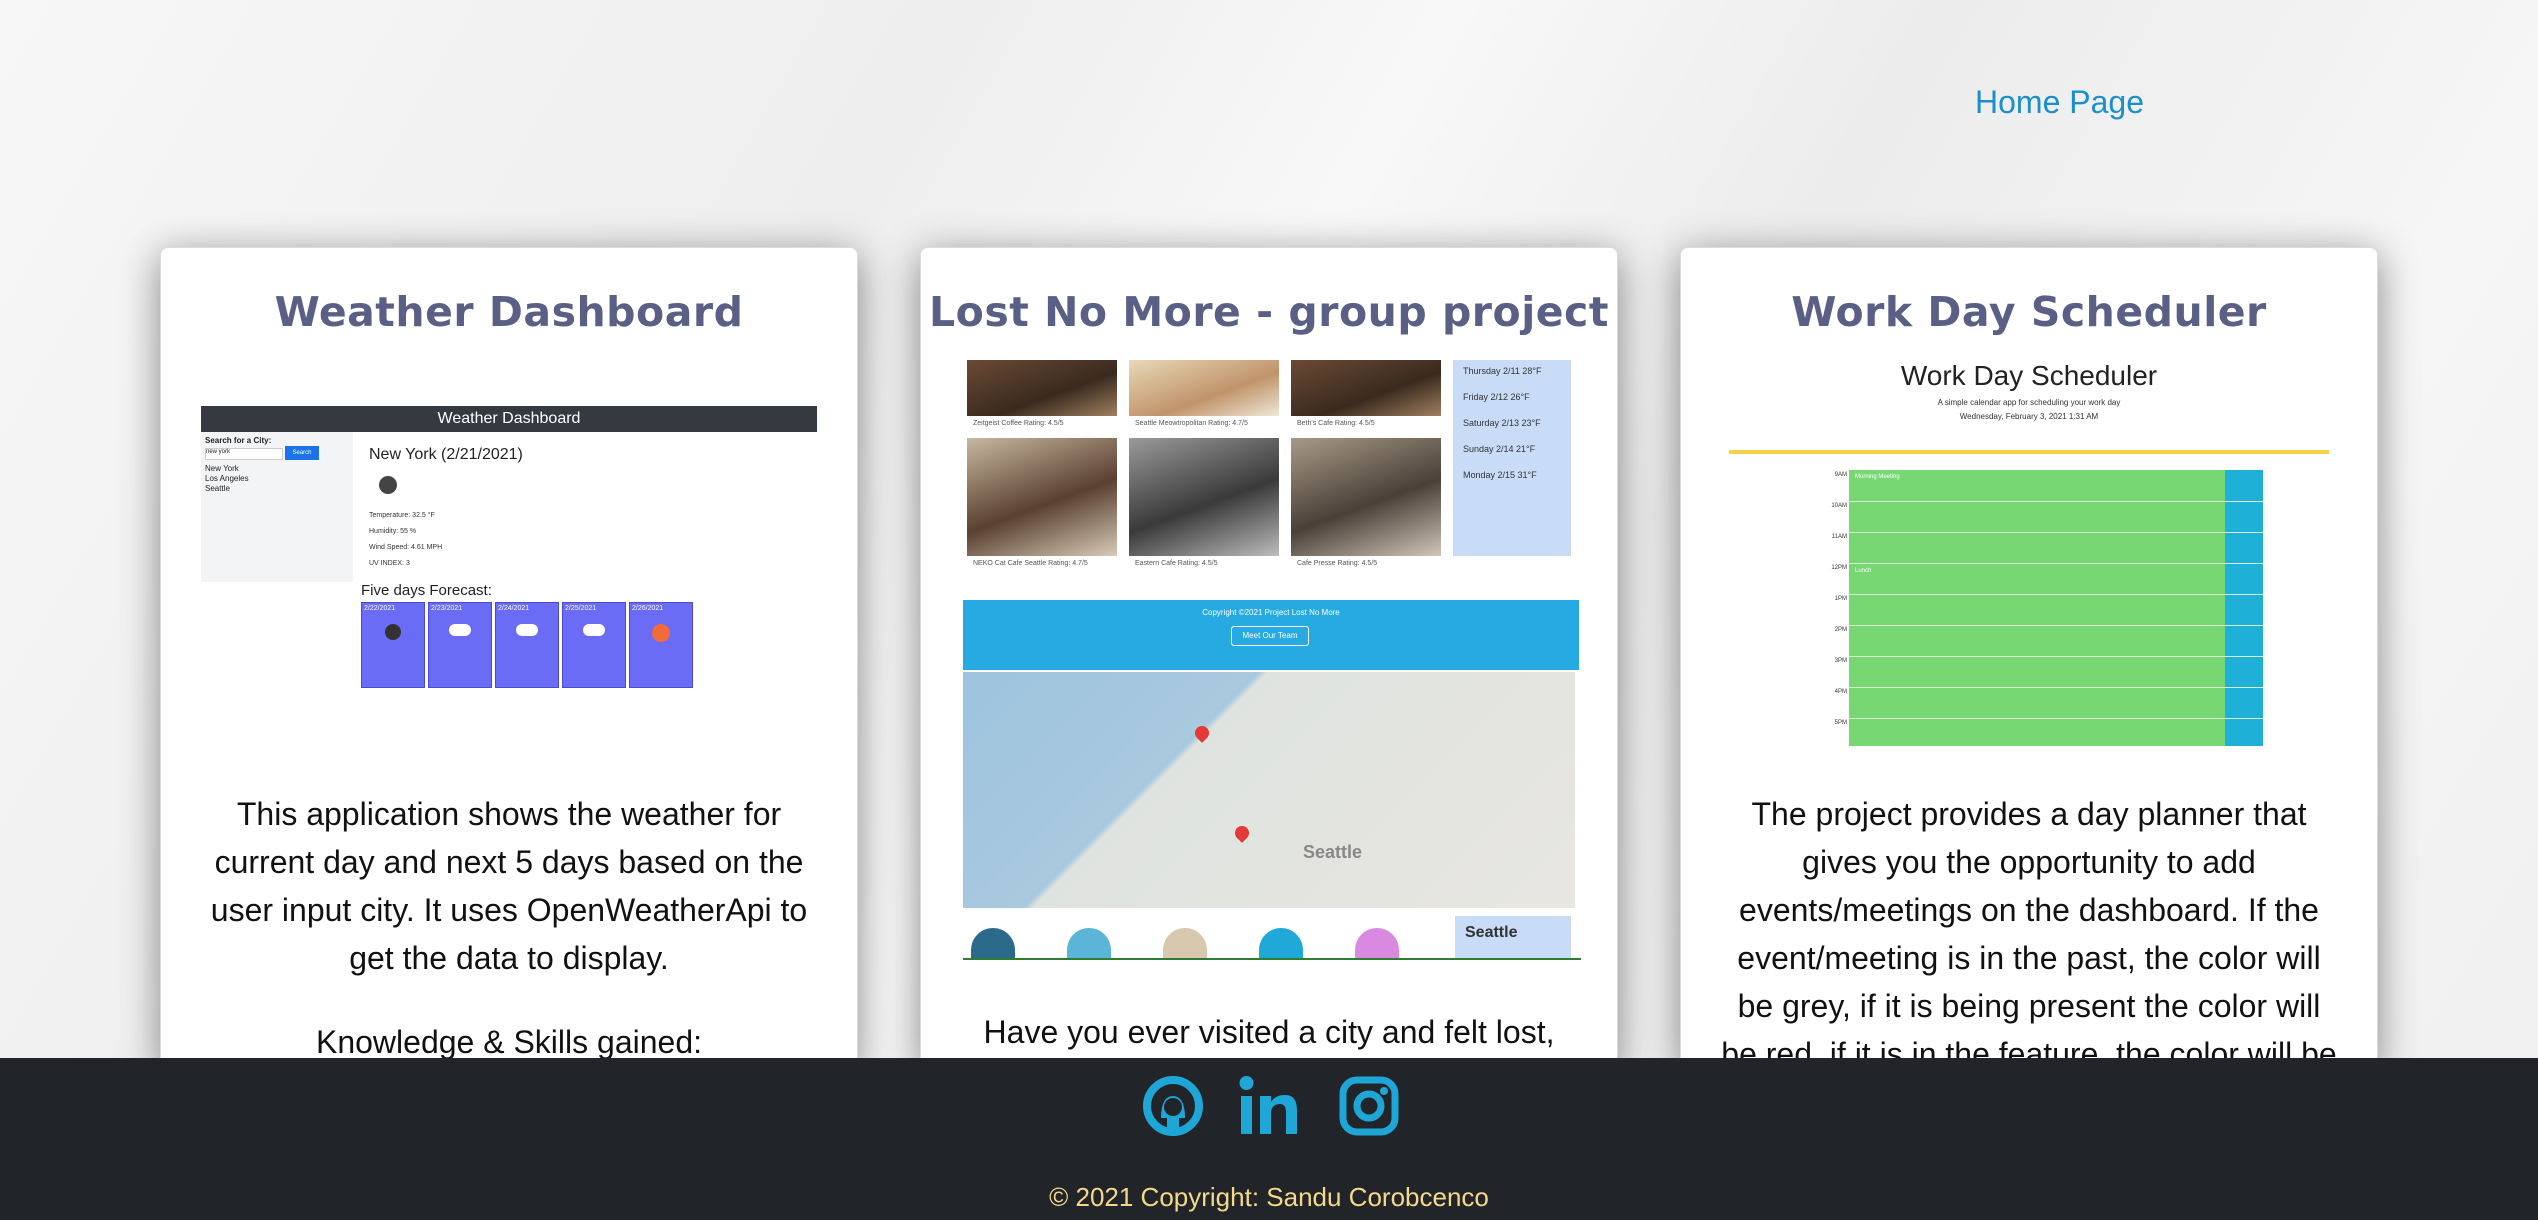 The height and width of the screenshot is (1220, 2538). Describe the element at coordinates (661, 645) in the screenshot. I see `forecast-day: 2/26/2021` at that location.